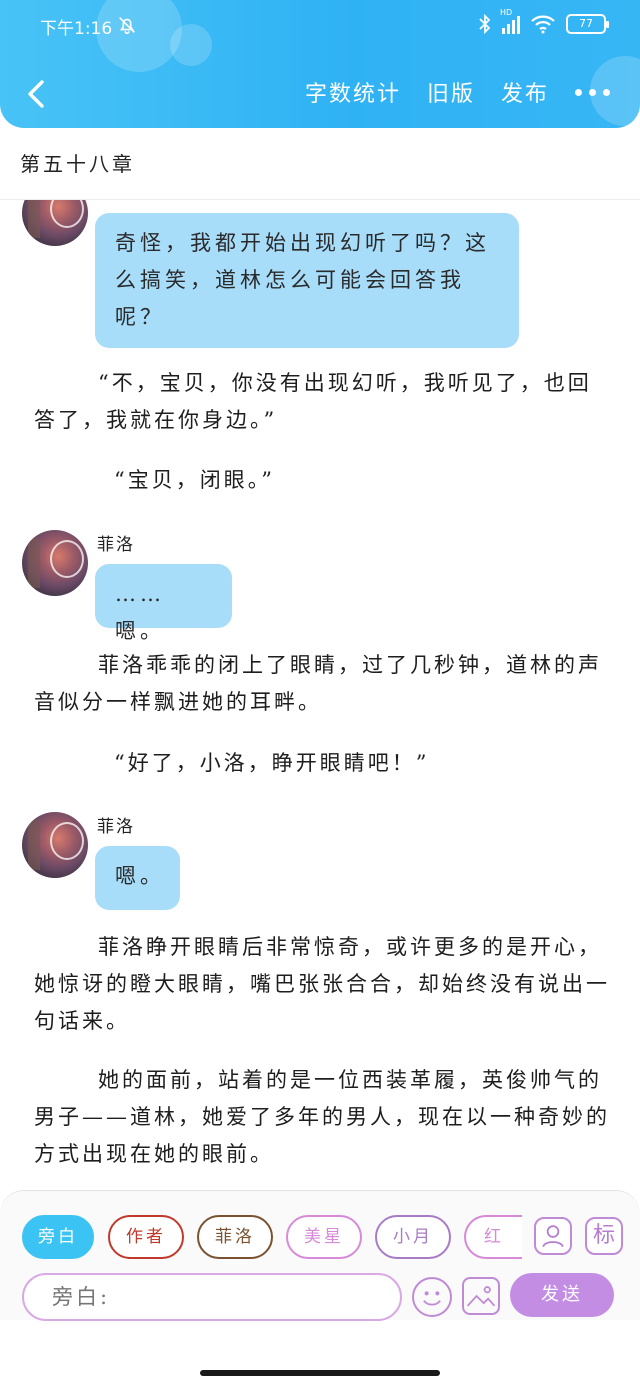  What do you see at coordinates (481, 1296) in the screenshot?
I see `image-icon` at bounding box center [481, 1296].